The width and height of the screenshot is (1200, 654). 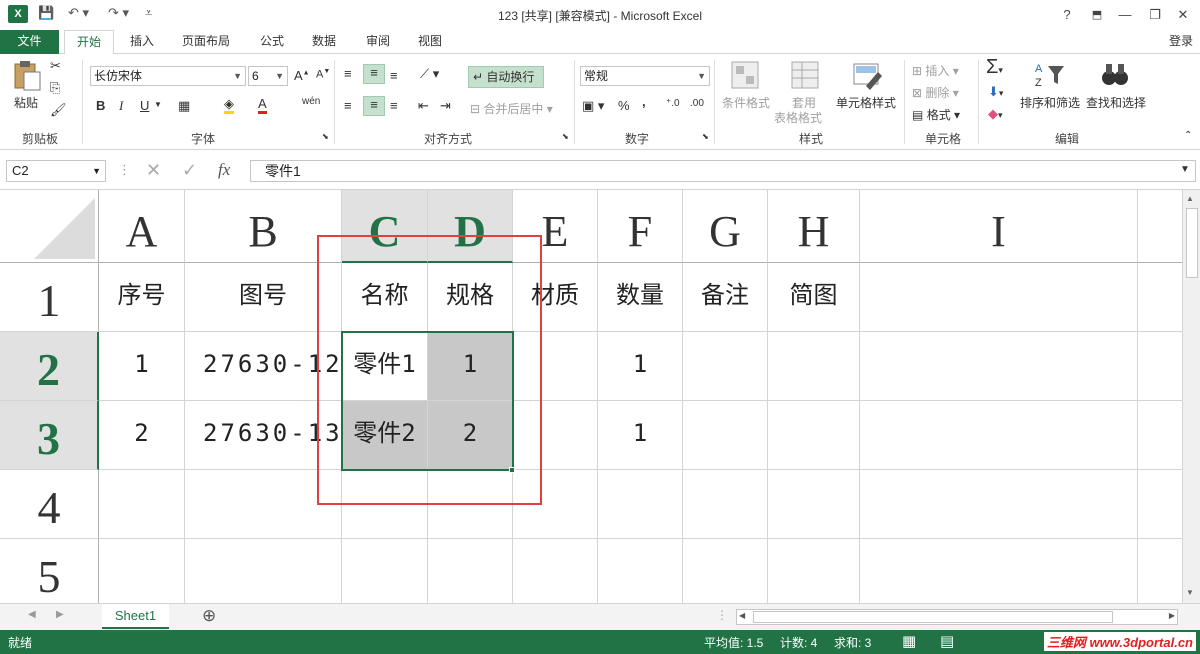 What do you see at coordinates (311, 101) in the screenshot?
I see `phonetic-icon: wén` at bounding box center [311, 101].